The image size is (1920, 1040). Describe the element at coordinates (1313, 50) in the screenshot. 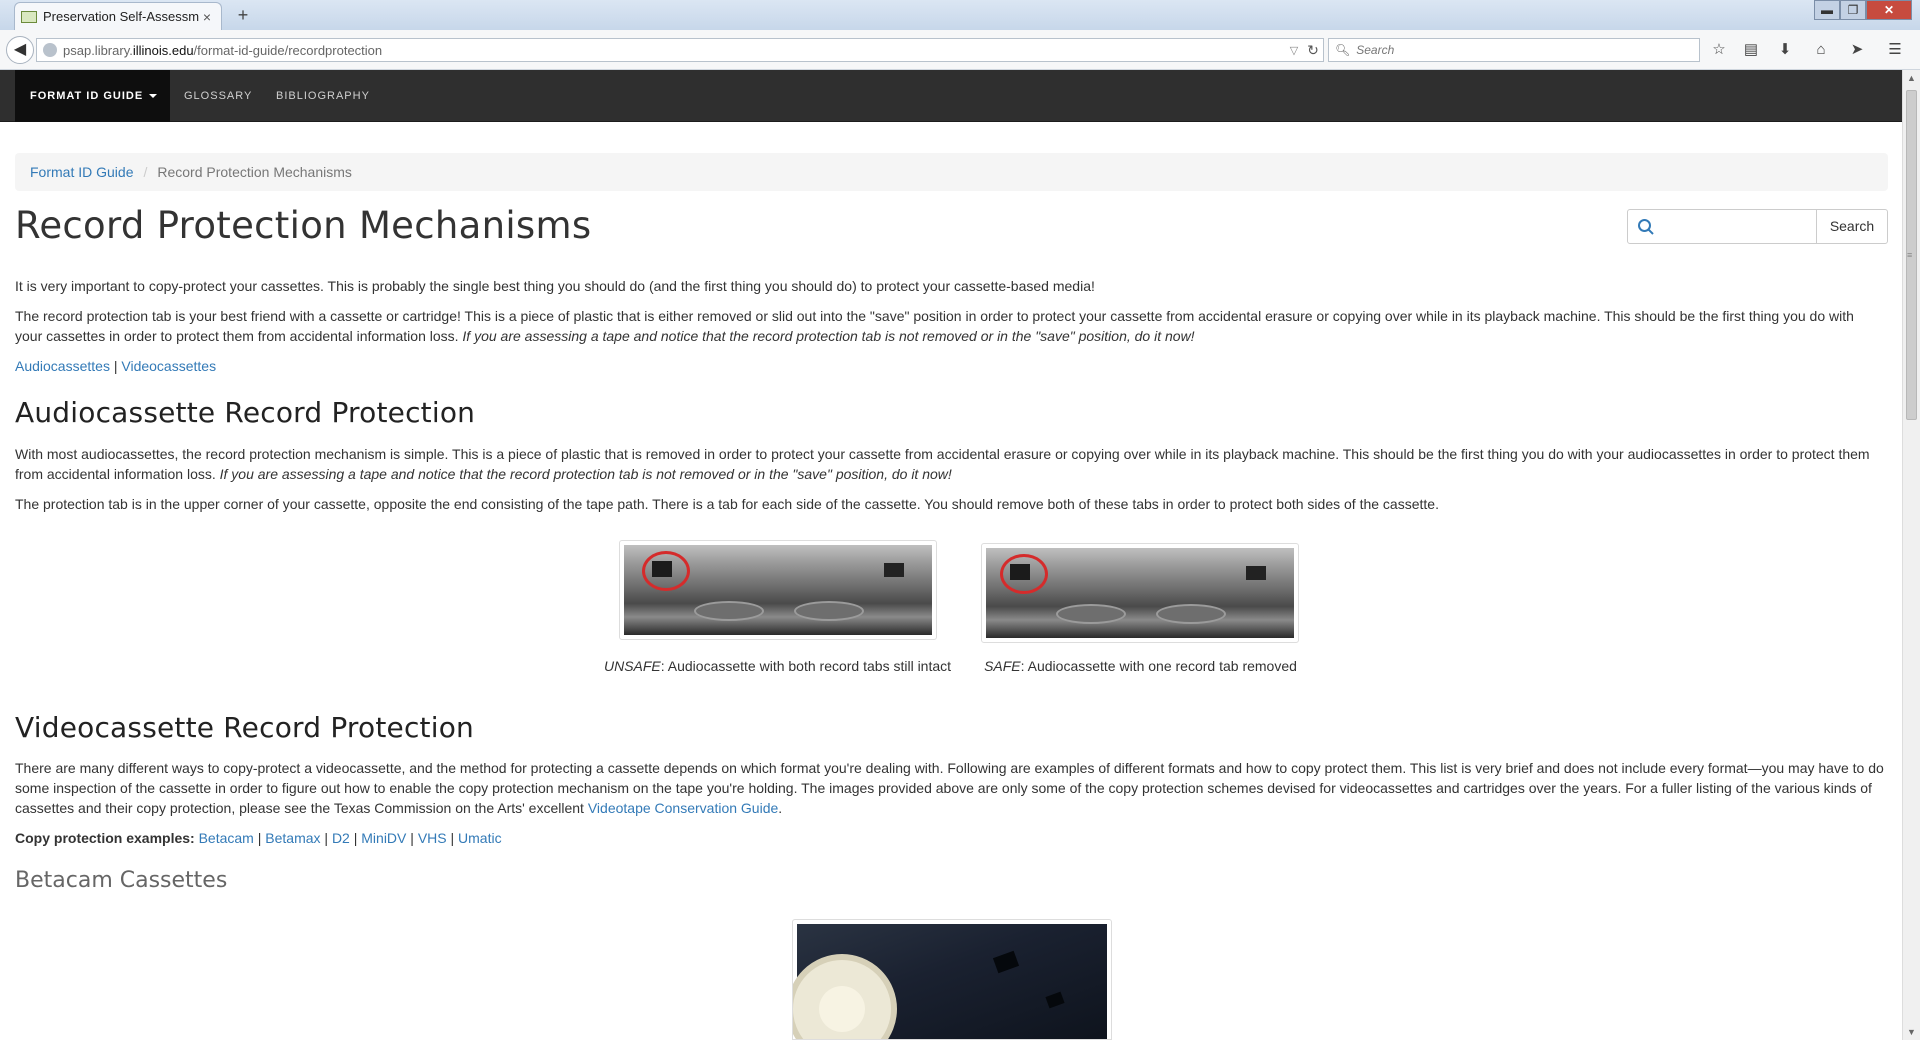

I see `reload-icon: ↻` at that location.